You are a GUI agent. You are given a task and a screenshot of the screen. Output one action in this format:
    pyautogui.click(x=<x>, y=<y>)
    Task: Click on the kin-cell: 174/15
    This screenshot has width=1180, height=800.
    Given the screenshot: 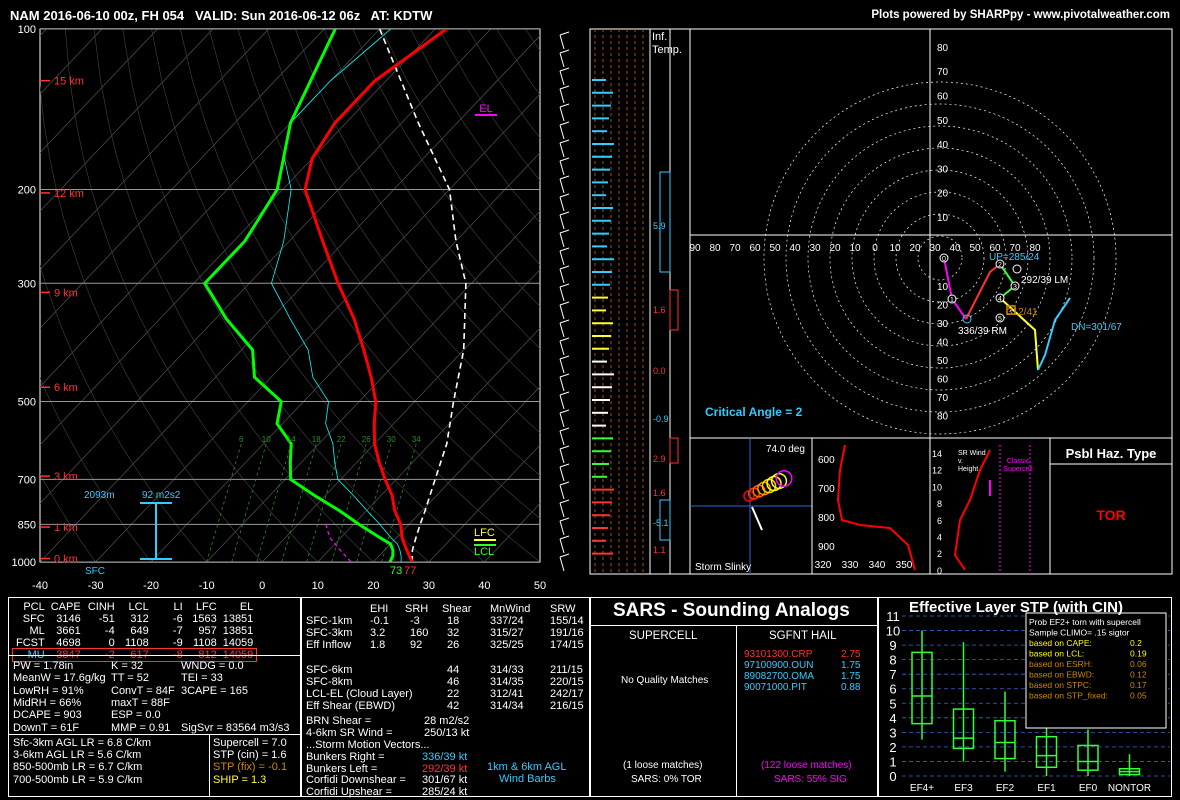 What is the action you would take?
    pyautogui.click(x=567, y=645)
    